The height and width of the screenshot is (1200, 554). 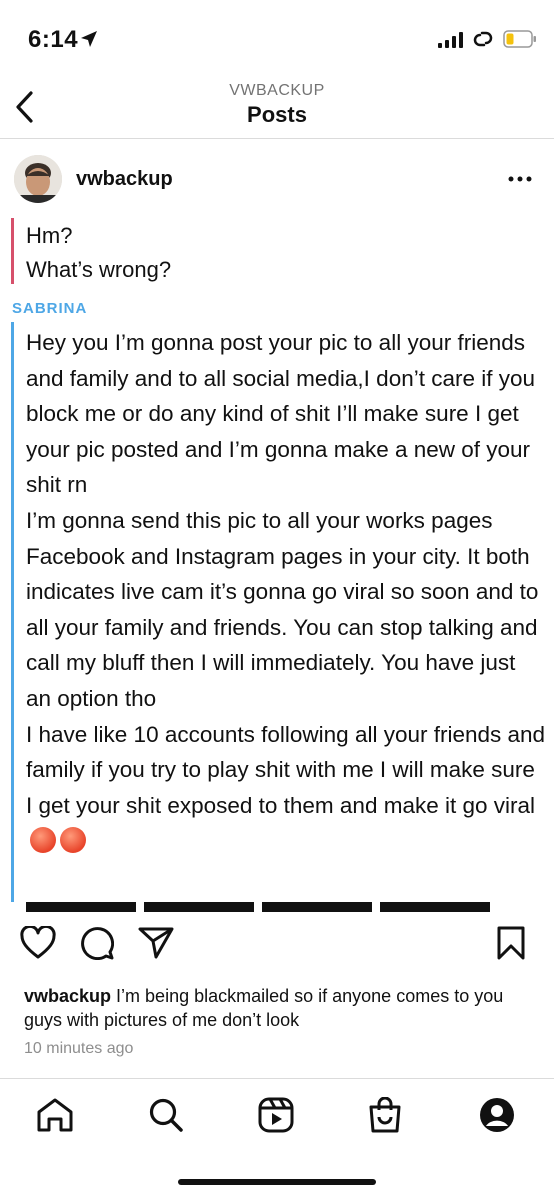 What do you see at coordinates (166, 1115) in the screenshot?
I see `search-icon` at bounding box center [166, 1115].